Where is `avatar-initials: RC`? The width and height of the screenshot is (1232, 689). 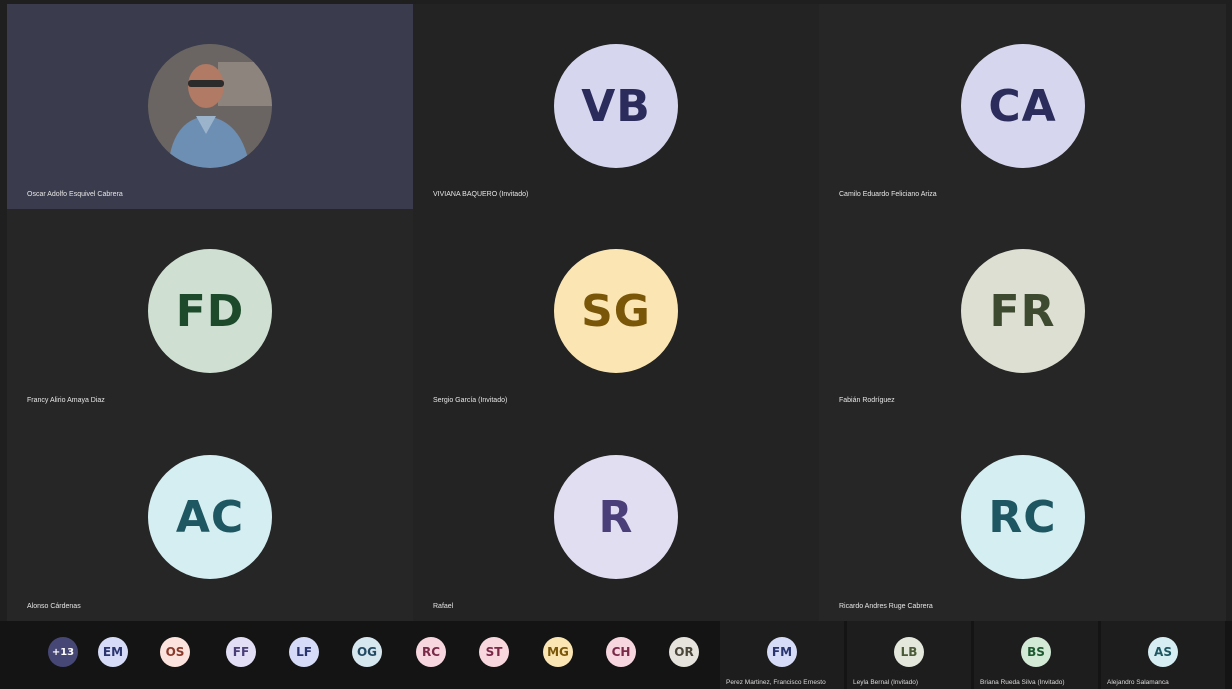
avatar-initials: RC is located at coordinates (1022, 517).